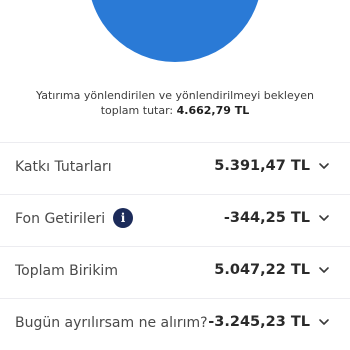 Image resolution: width=350 pixels, height=350 pixels. I want to click on row-fund-returns: Fon Getirileri i -344,25 TL, so click(175, 220).